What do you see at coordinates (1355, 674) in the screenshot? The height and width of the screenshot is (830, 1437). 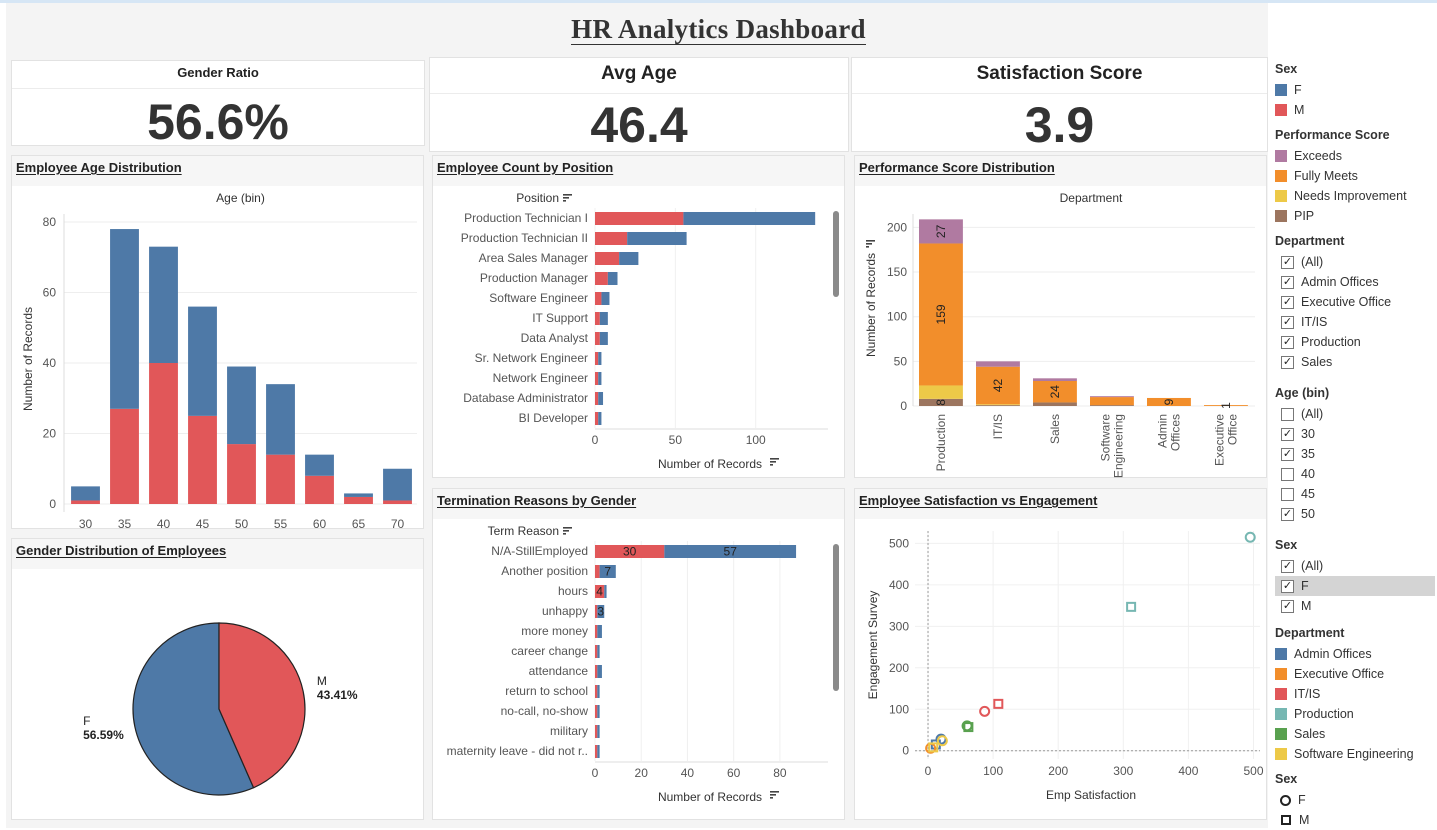 I see `legend-item-department: Executive Office` at bounding box center [1355, 674].